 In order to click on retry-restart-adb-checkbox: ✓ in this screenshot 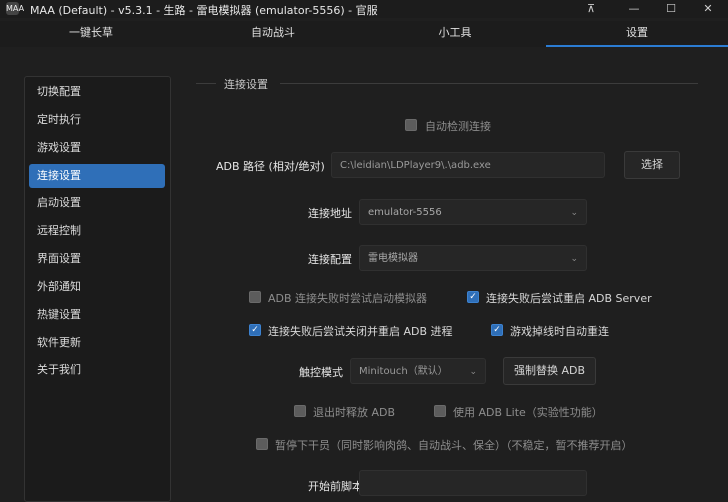, I will do `click(473, 297)`.